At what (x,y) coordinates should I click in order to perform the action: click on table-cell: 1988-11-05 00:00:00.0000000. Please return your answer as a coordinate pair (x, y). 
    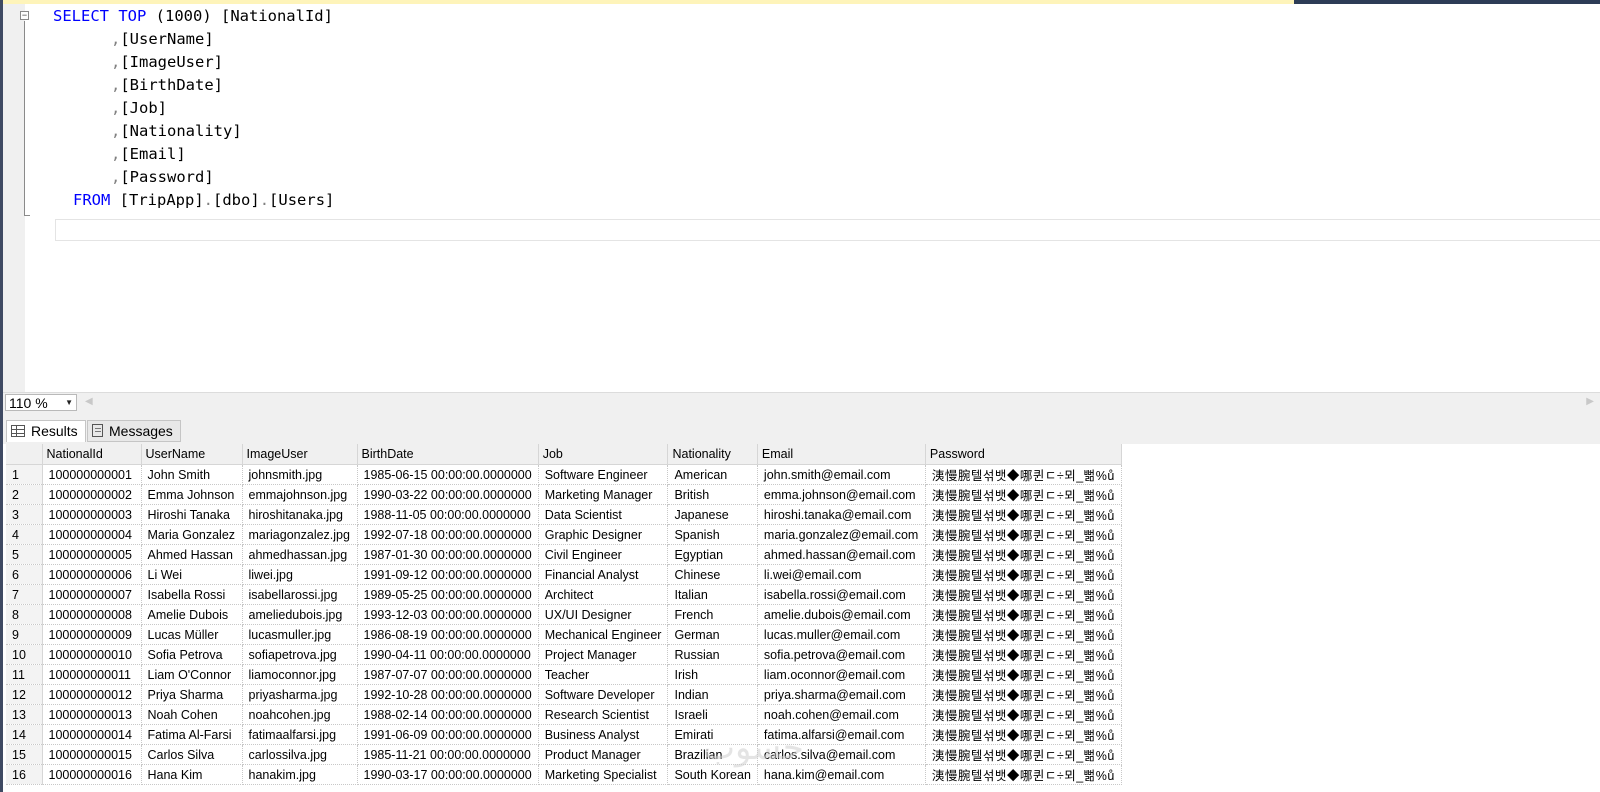
    Looking at the image, I should click on (448, 514).